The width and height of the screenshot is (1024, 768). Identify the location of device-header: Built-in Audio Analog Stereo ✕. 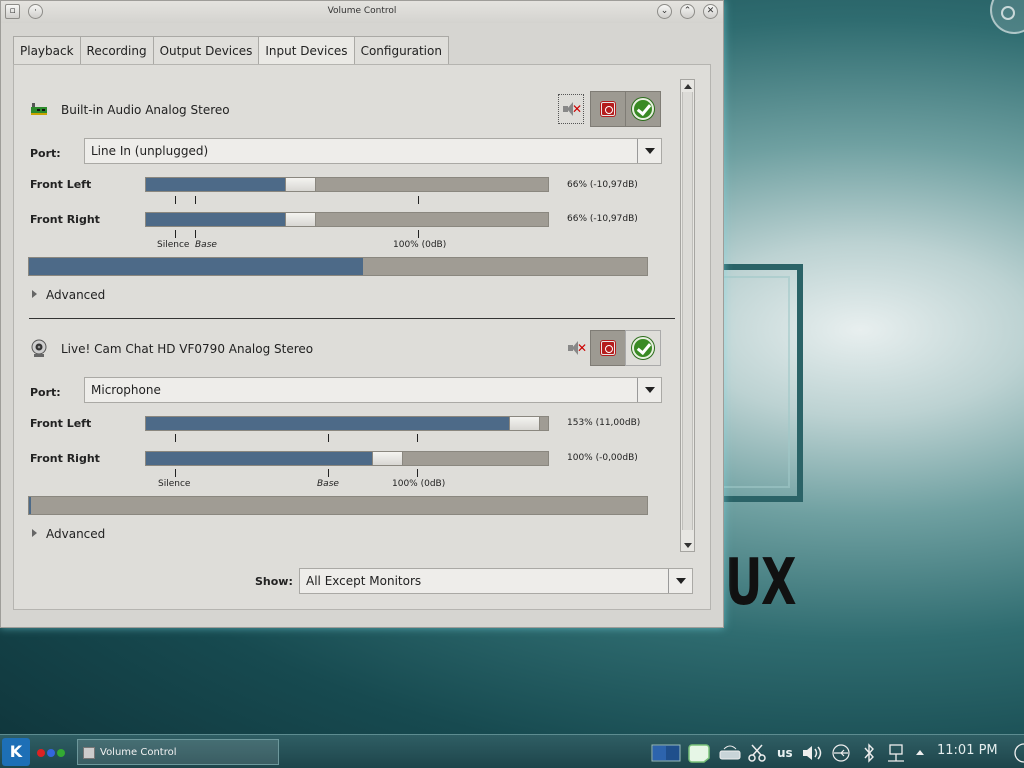
(338, 111).